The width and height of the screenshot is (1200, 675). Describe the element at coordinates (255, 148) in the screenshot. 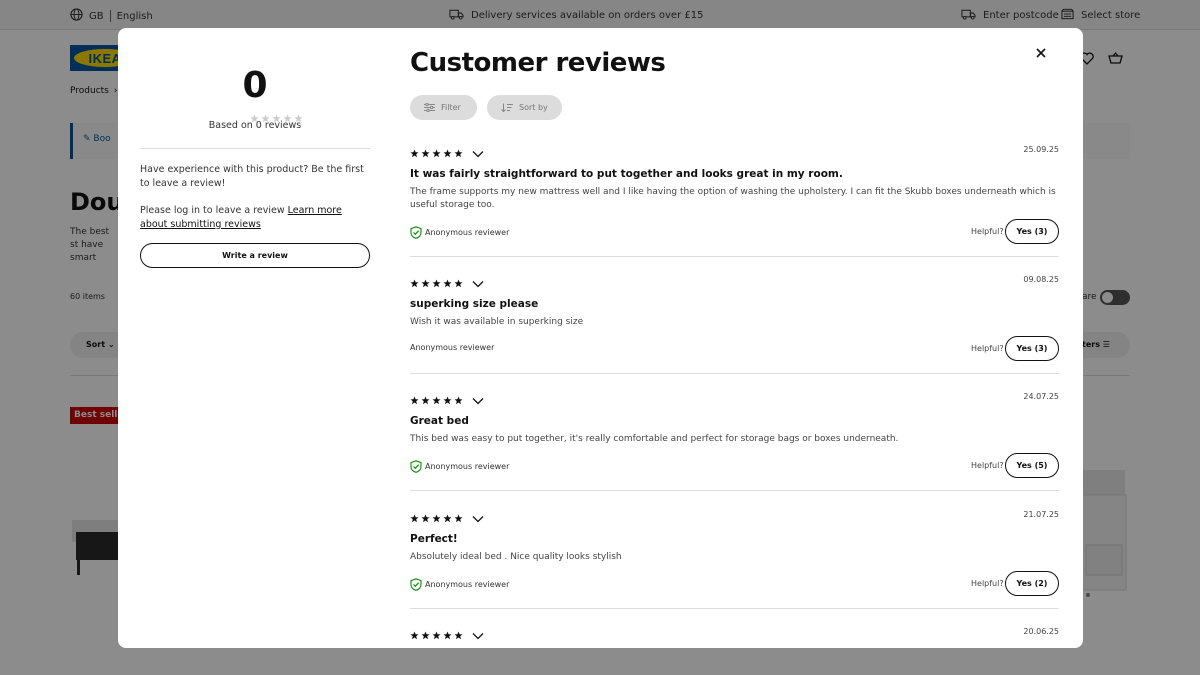

I see `summary-divider` at that location.